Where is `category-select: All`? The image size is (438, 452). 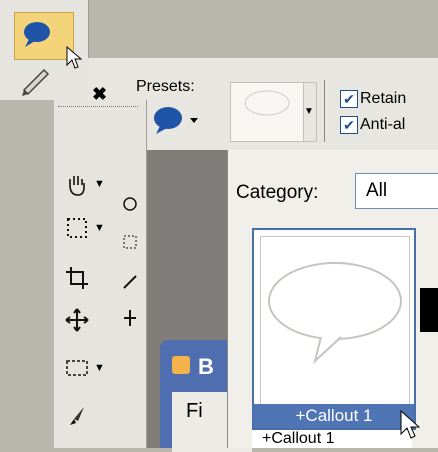 category-select: All is located at coordinates (396, 191).